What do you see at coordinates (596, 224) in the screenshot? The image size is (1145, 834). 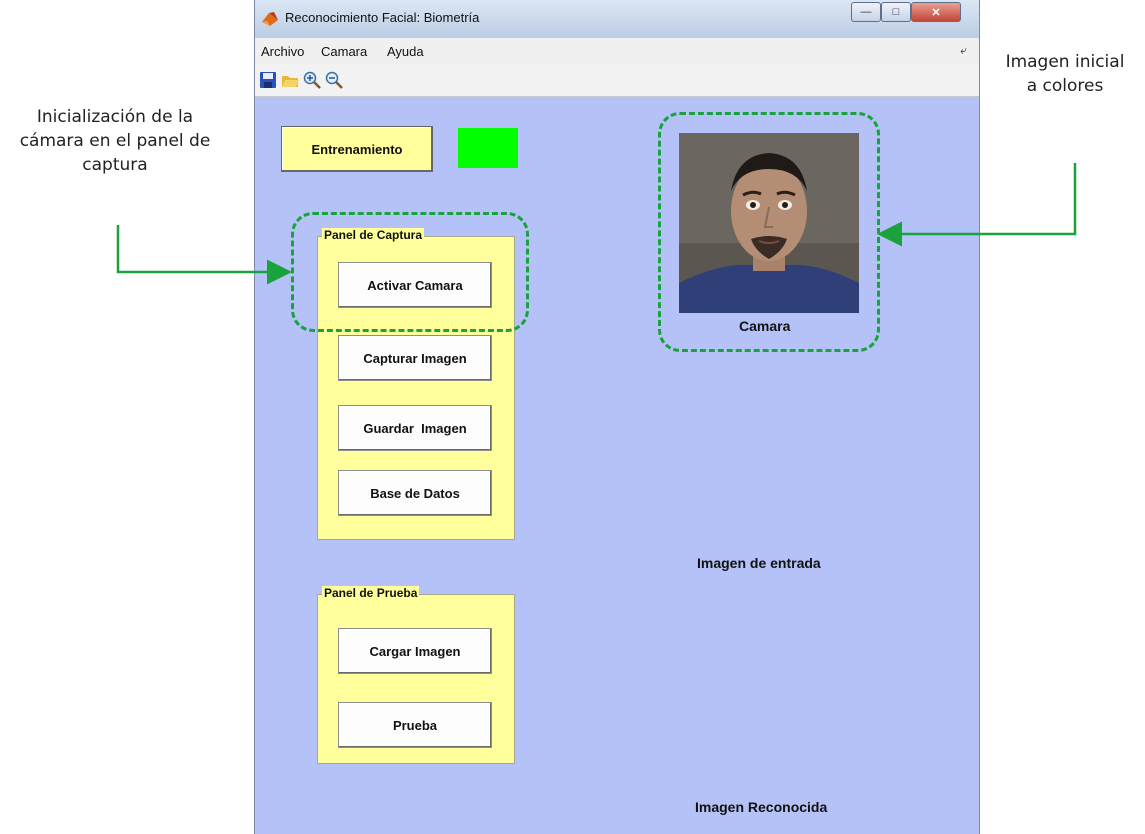 I see `annotation-arrows` at bounding box center [596, 224].